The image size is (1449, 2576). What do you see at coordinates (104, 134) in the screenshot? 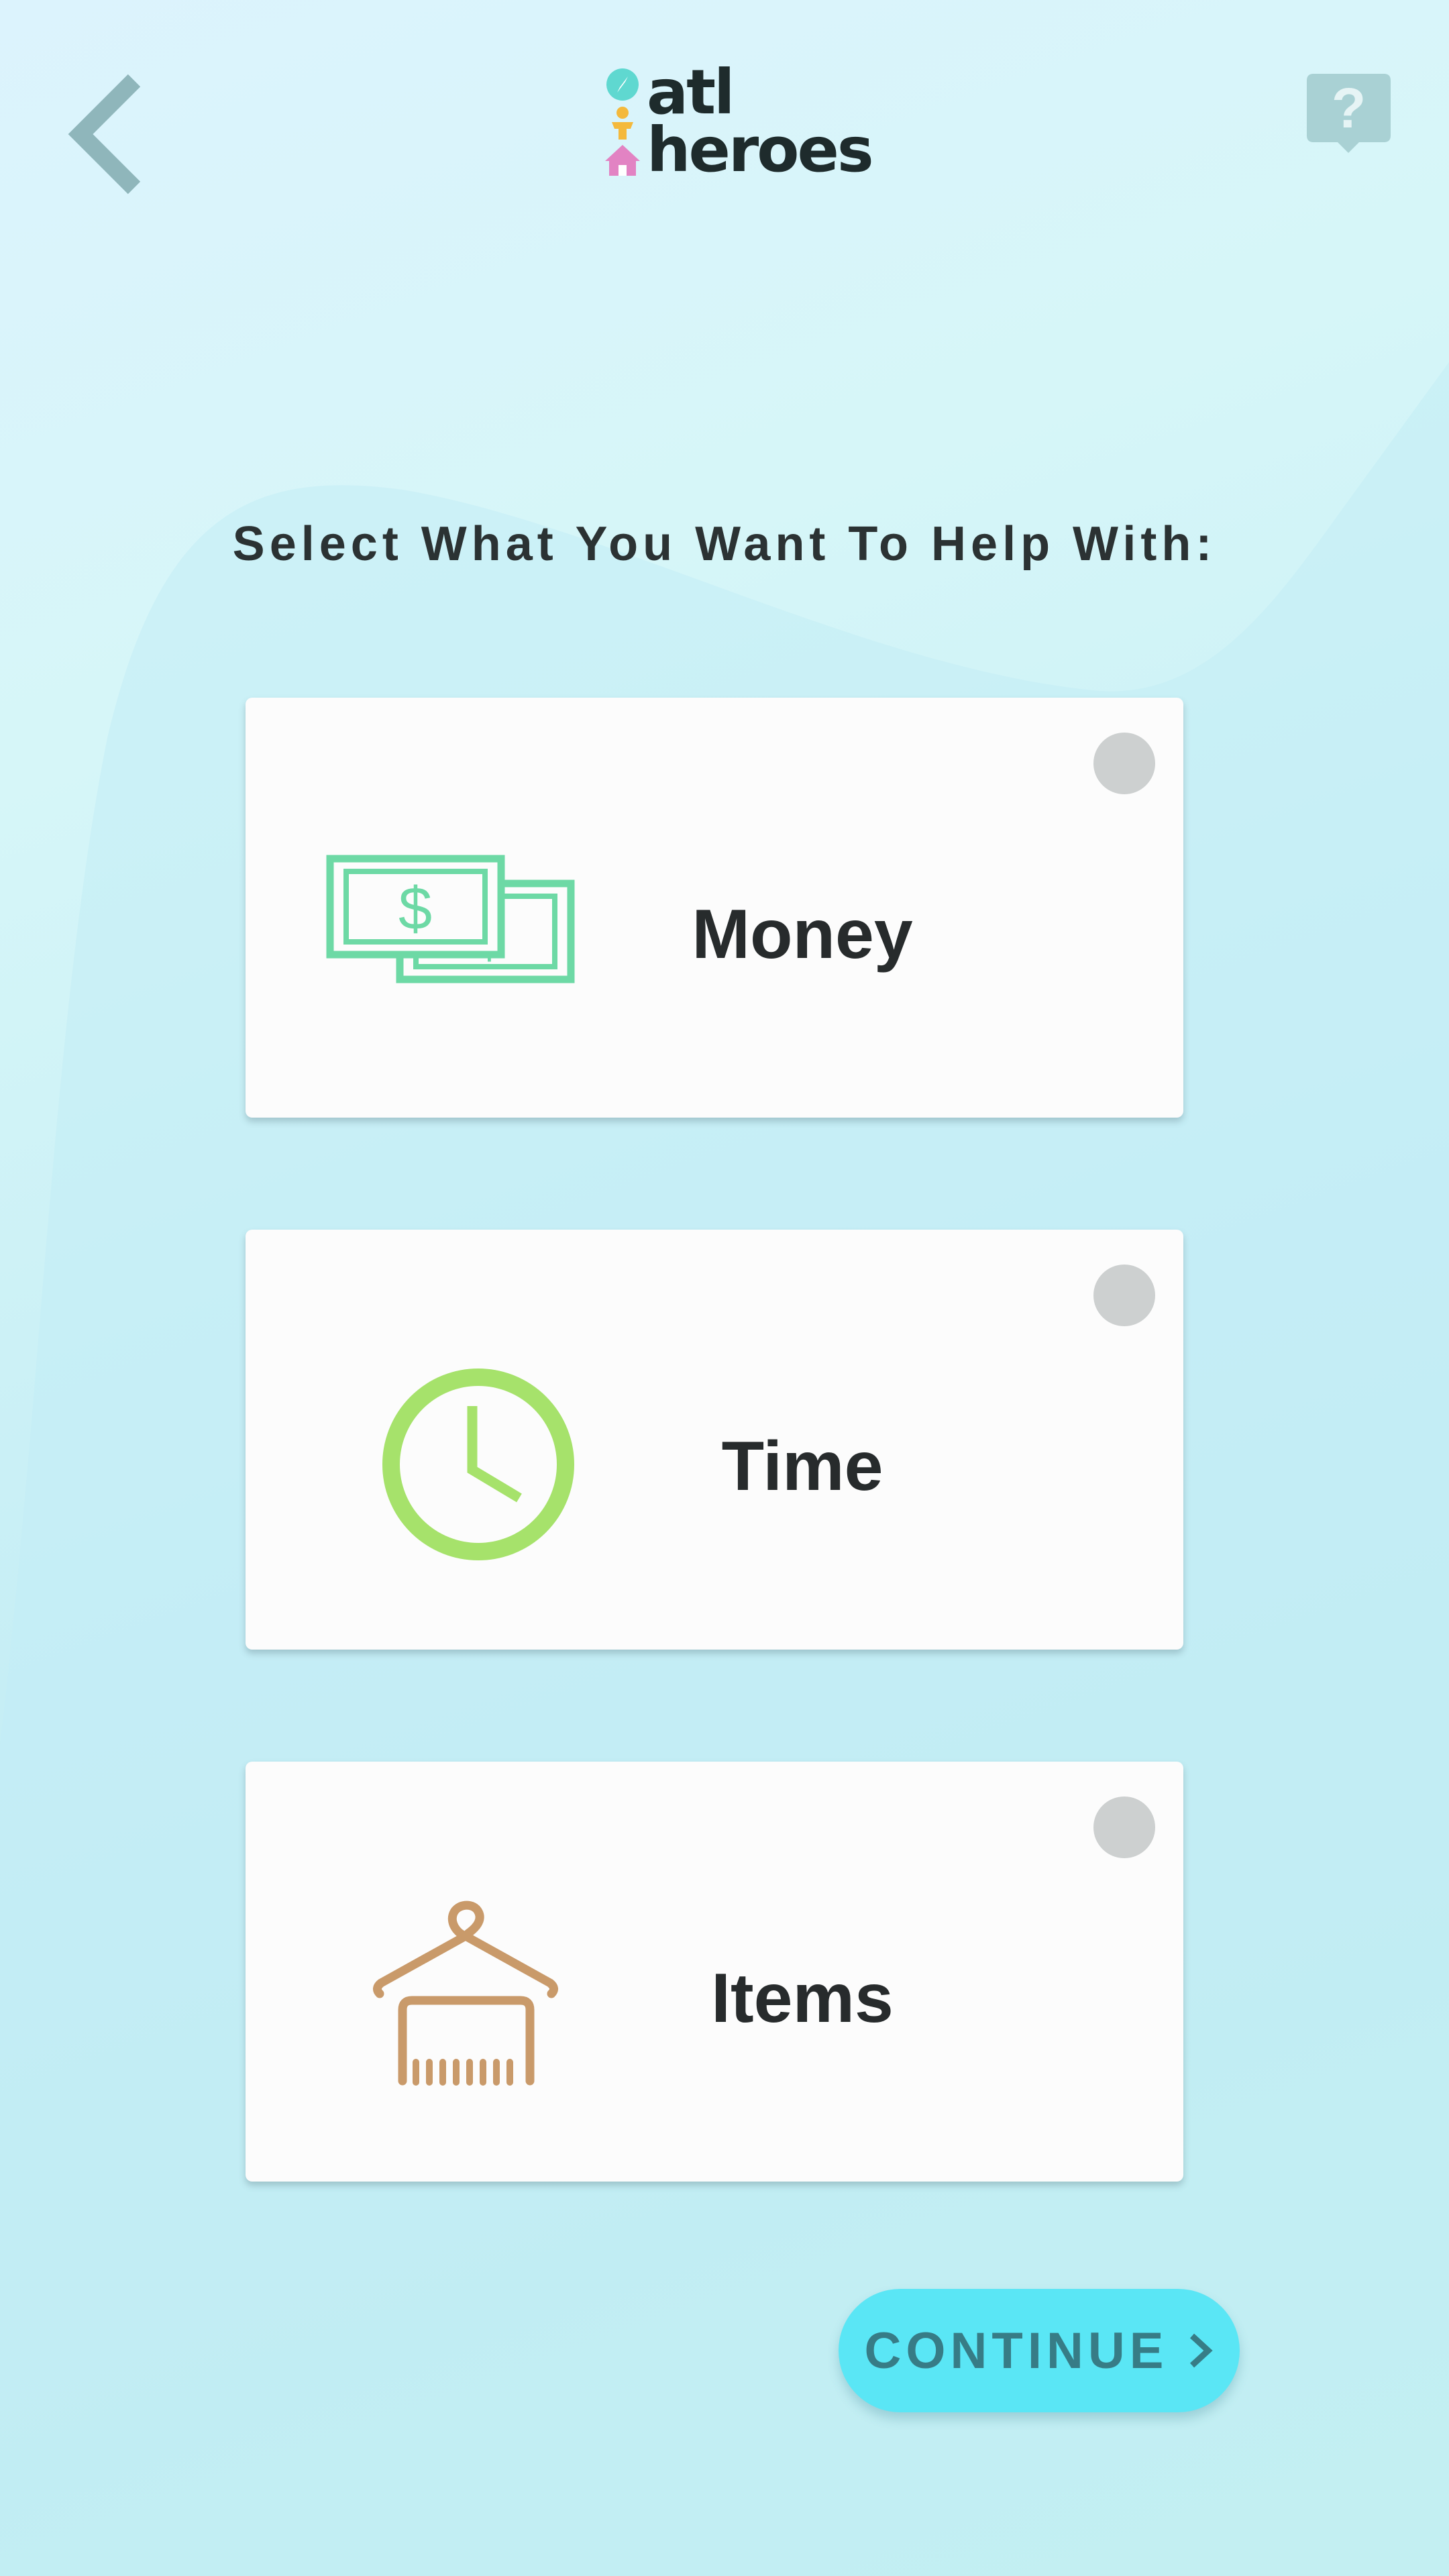
I see `chevron-left-icon` at bounding box center [104, 134].